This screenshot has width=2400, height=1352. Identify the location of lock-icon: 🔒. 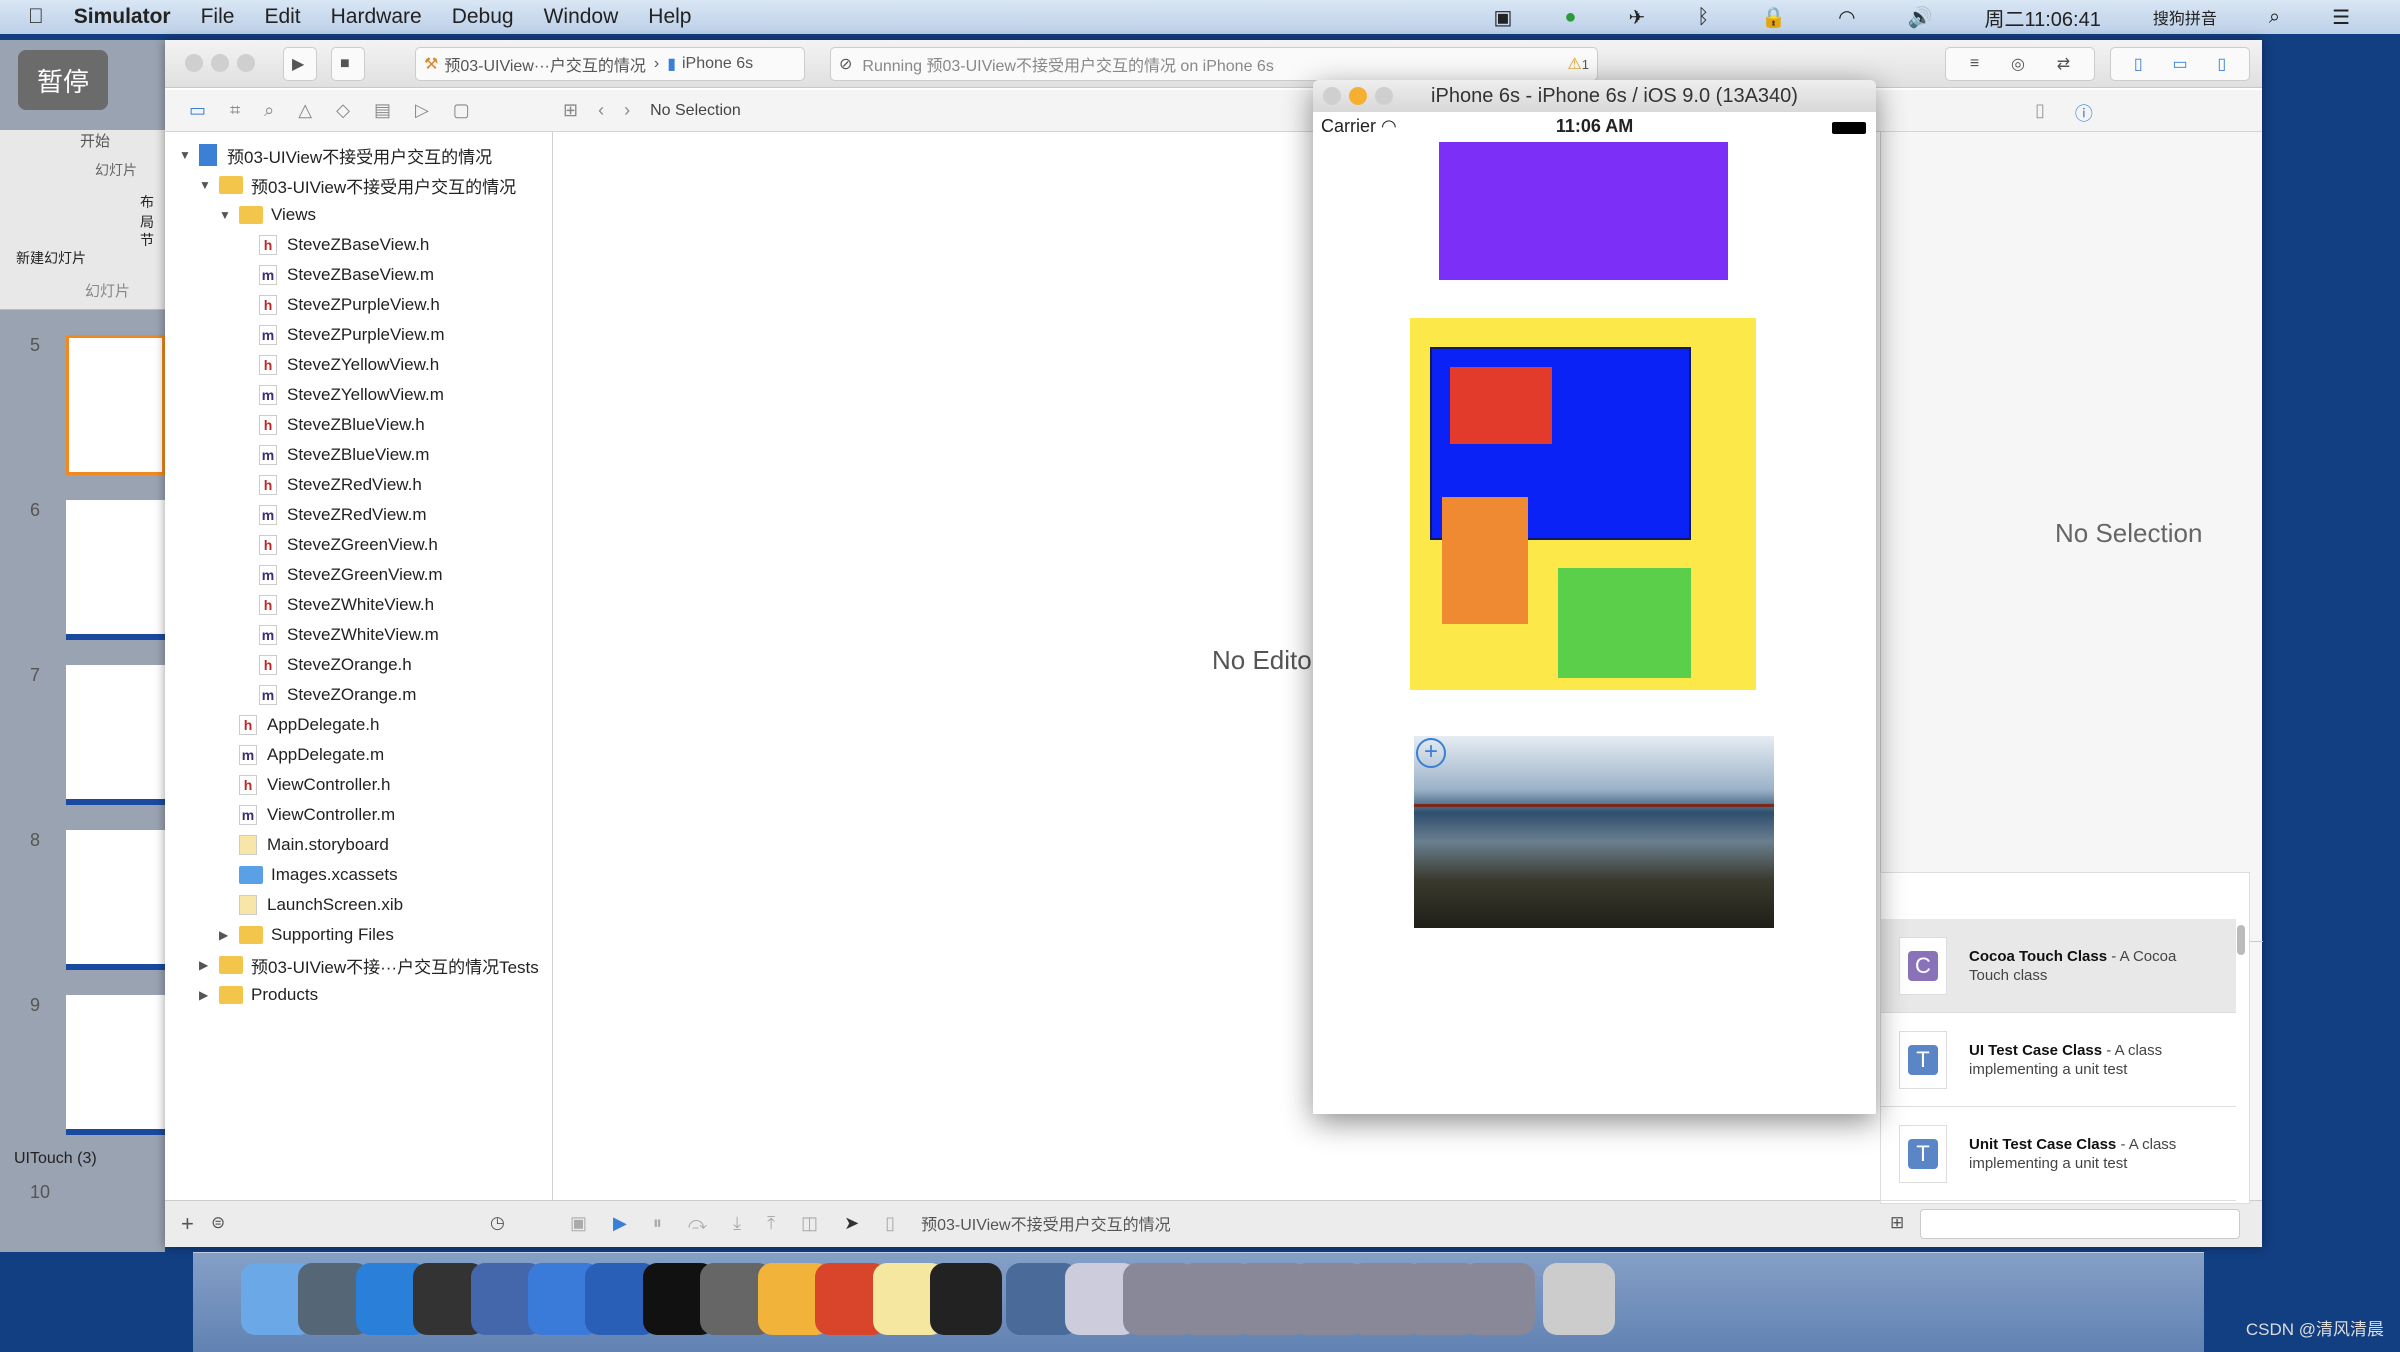
(1773, 17).